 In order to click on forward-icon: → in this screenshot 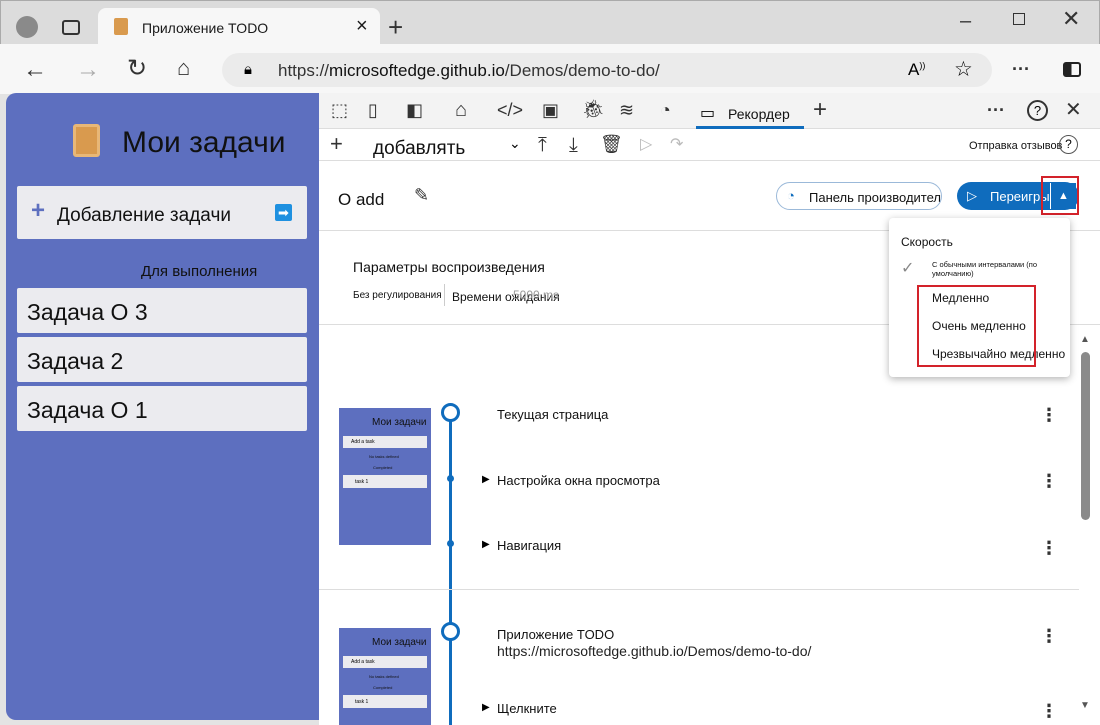, I will do `click(88, 70)`.